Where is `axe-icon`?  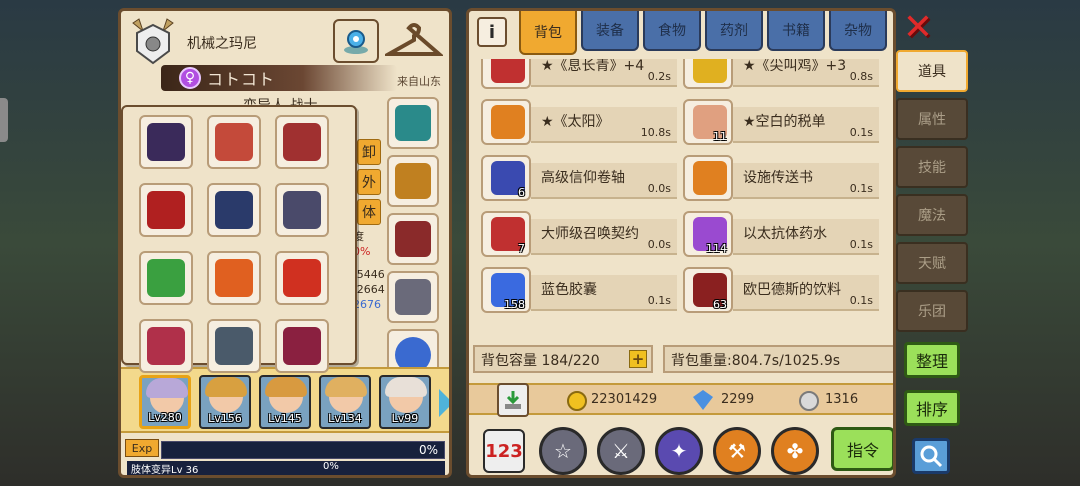 axe-icon is located at coordinates (166, 346).